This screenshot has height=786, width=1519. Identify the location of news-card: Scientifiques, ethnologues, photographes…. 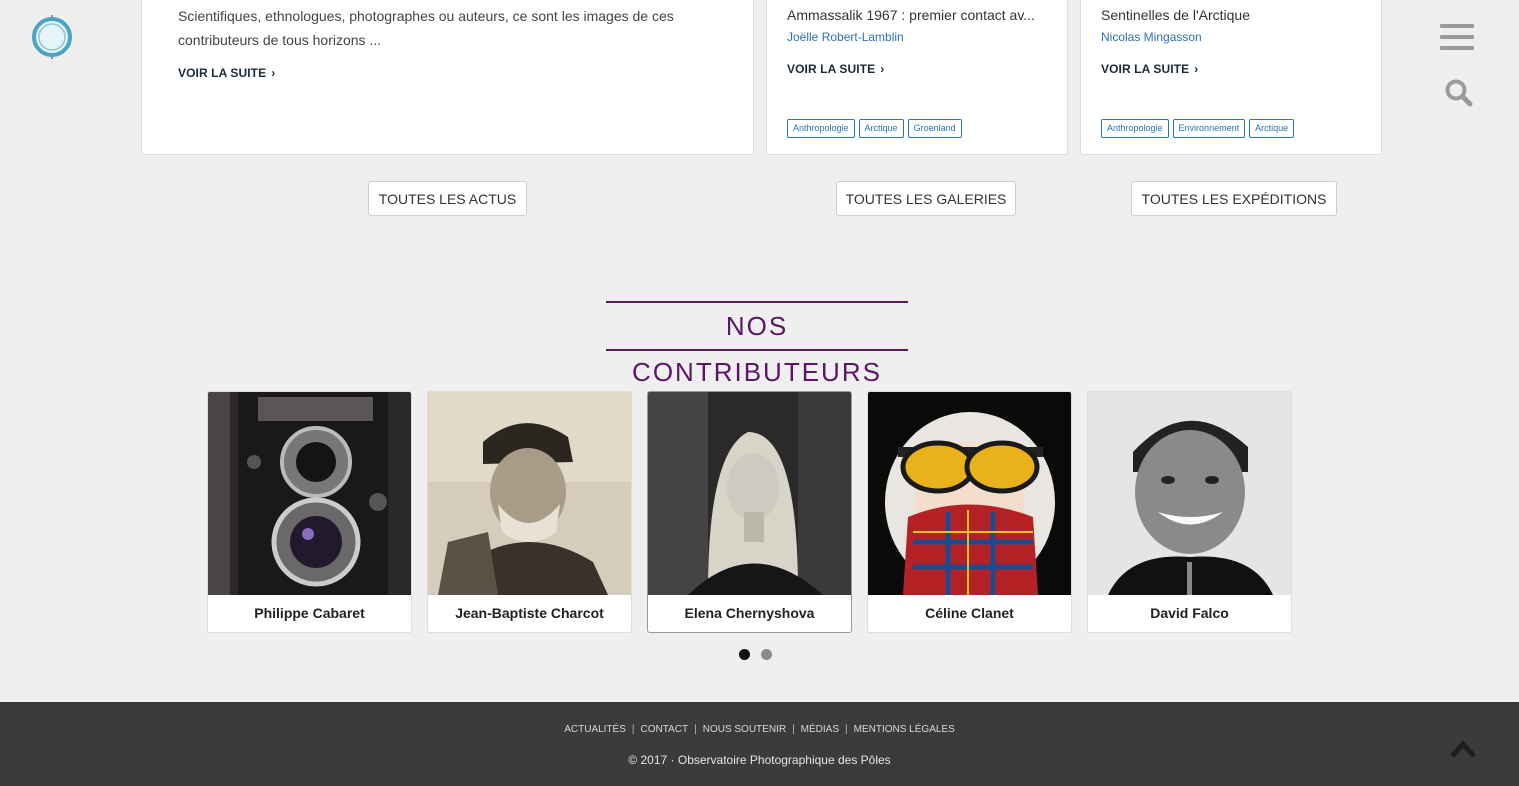
(447, 77).